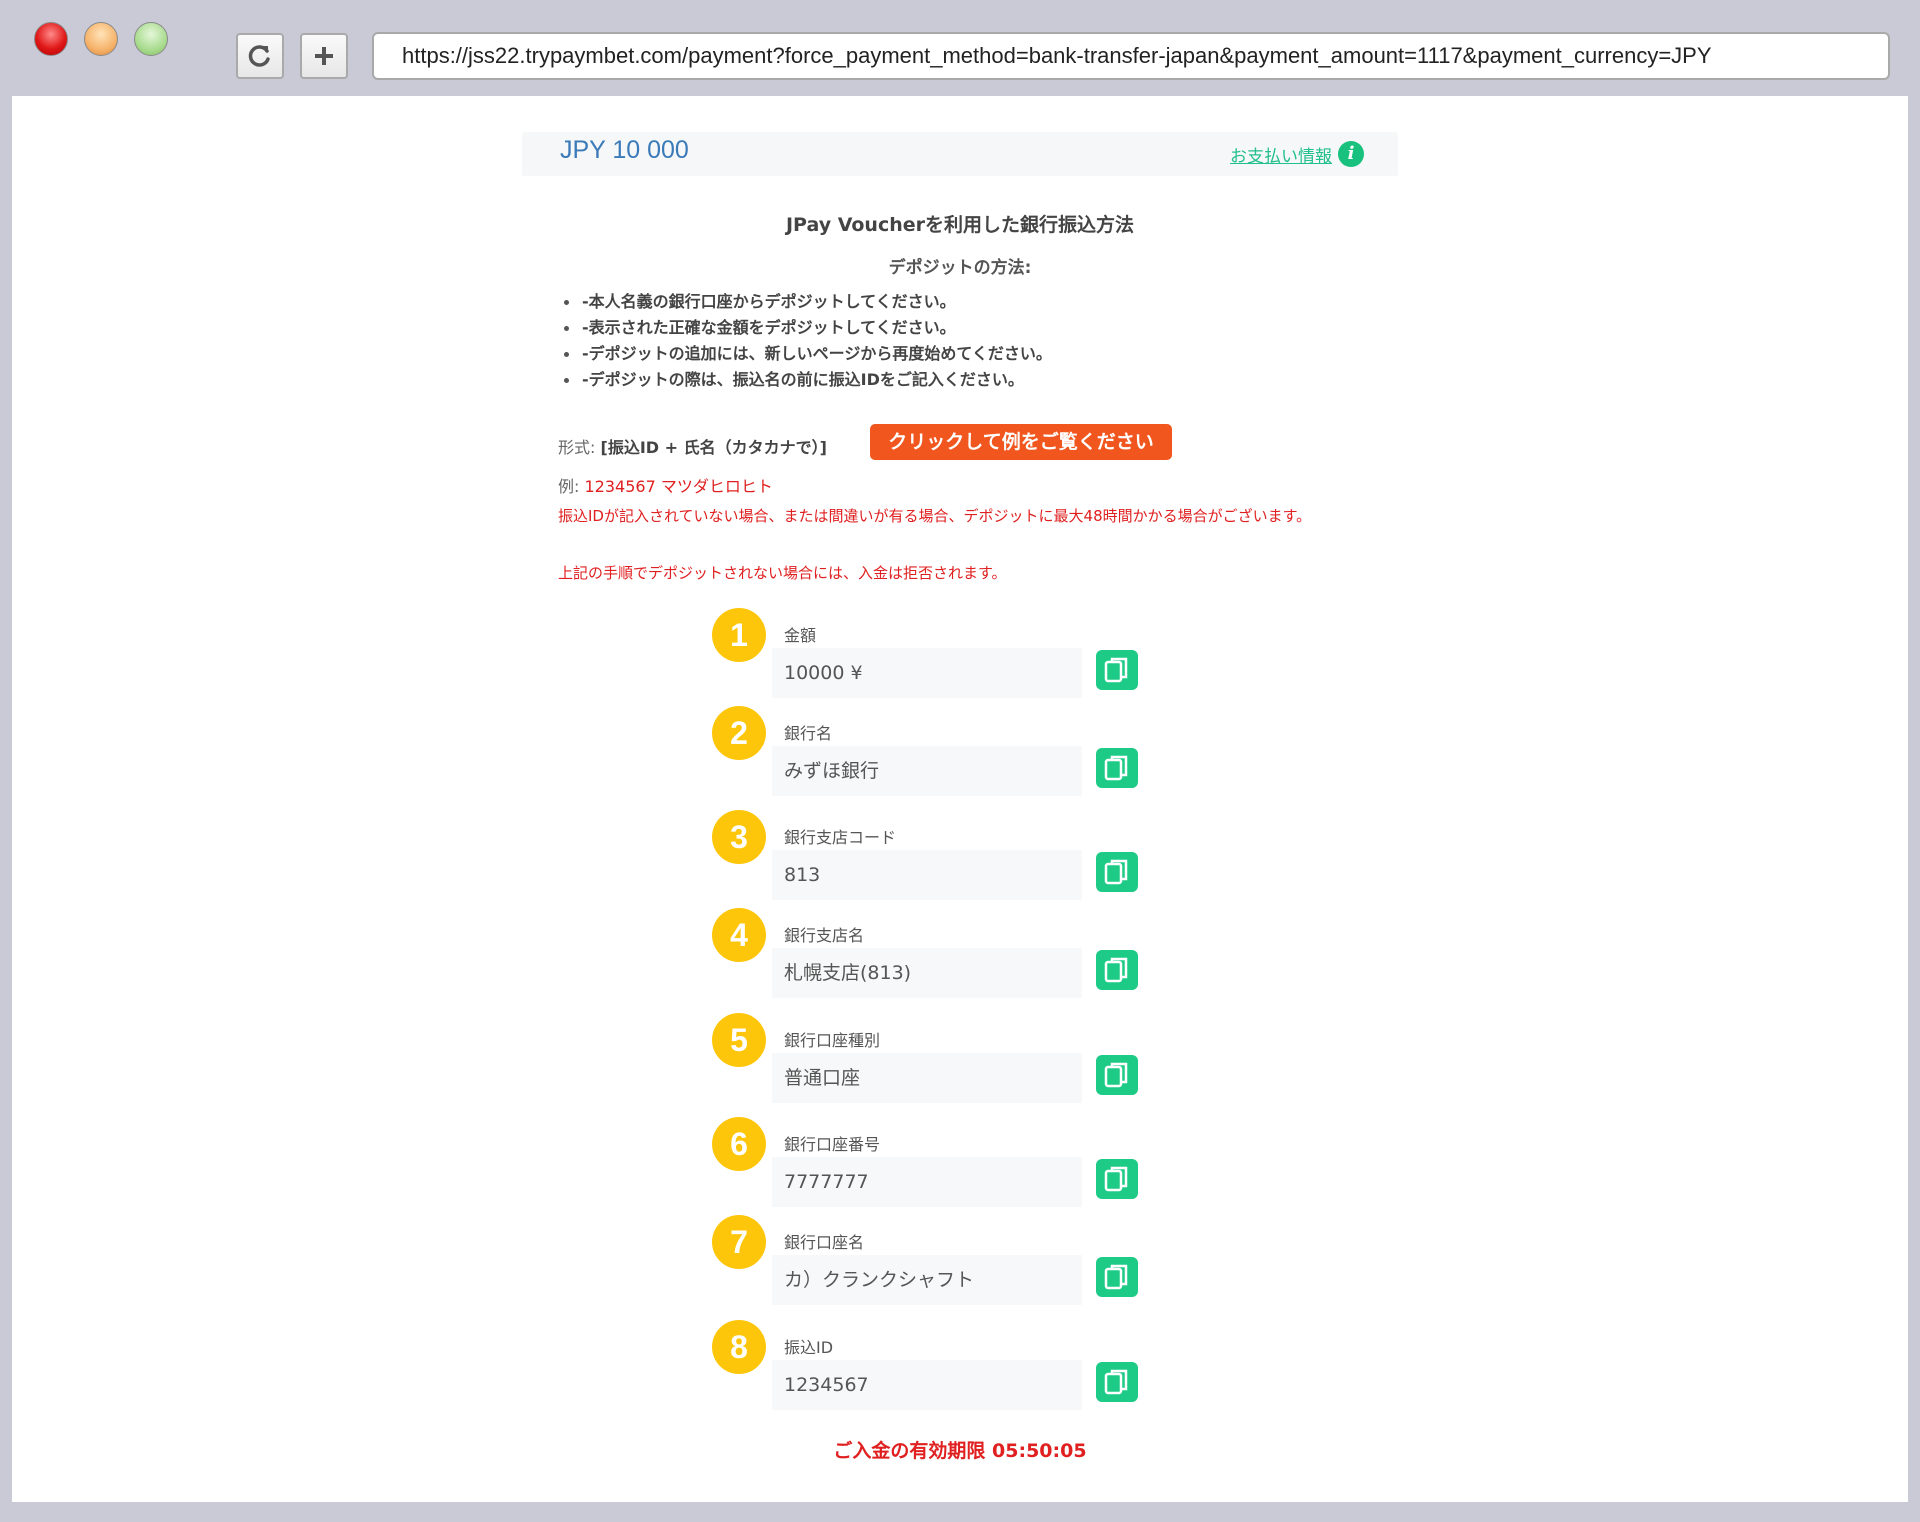  Describe the element at coordinates (960, 268) in the screenshot. I see `deposit-method-heading: デポジットの方法:` at that location.